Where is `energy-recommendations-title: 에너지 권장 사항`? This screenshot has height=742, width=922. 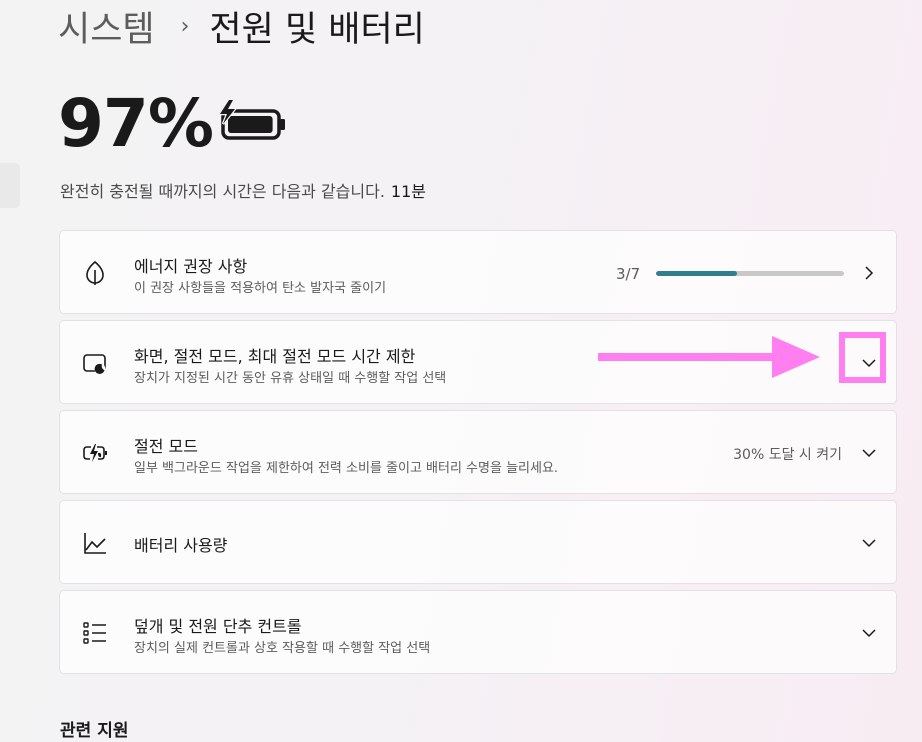
energy-recommendations-title: 에너지 권장 사항 is located at coordinates (191, 266).